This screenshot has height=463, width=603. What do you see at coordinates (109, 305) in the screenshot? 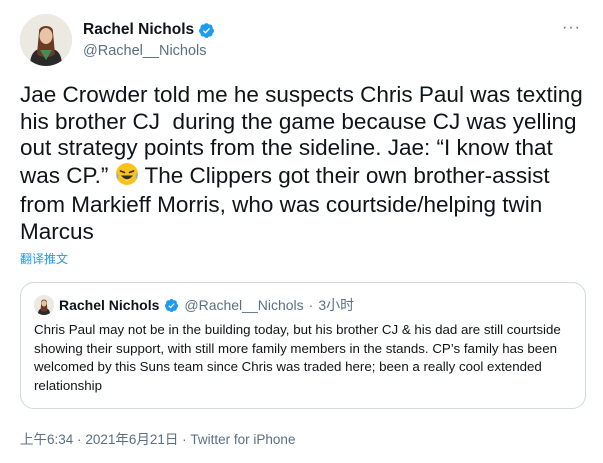
I see `quoted-author-name: Rachel Nichols` at bounding box center [109, 305].